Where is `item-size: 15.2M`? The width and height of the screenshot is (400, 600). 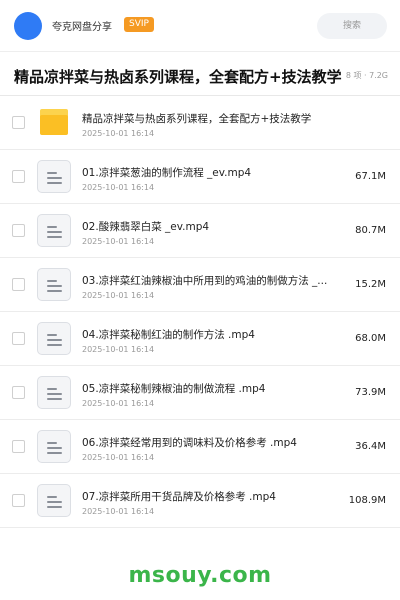 item-size: 15.2M is located at coordinates (370, 284).